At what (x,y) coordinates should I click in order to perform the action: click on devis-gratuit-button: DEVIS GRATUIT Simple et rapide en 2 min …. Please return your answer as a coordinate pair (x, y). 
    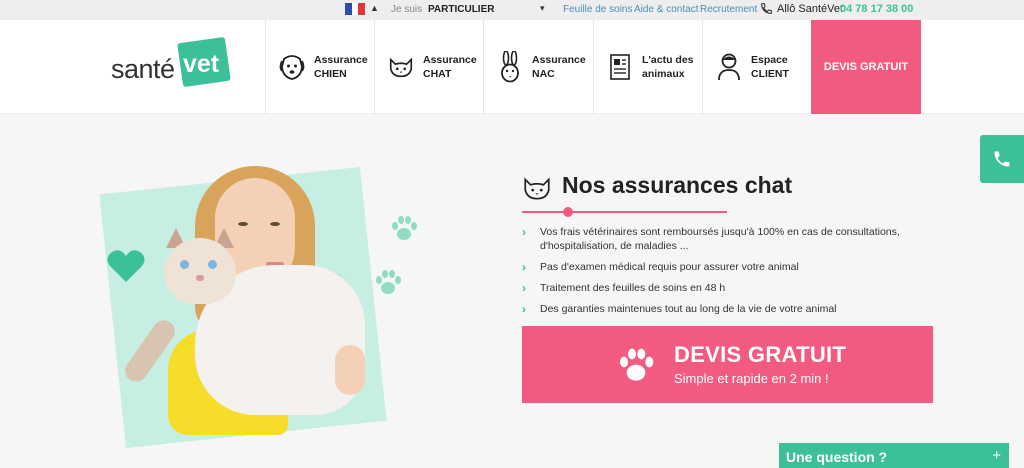
    Looking at the image, I should click on (727, 364).